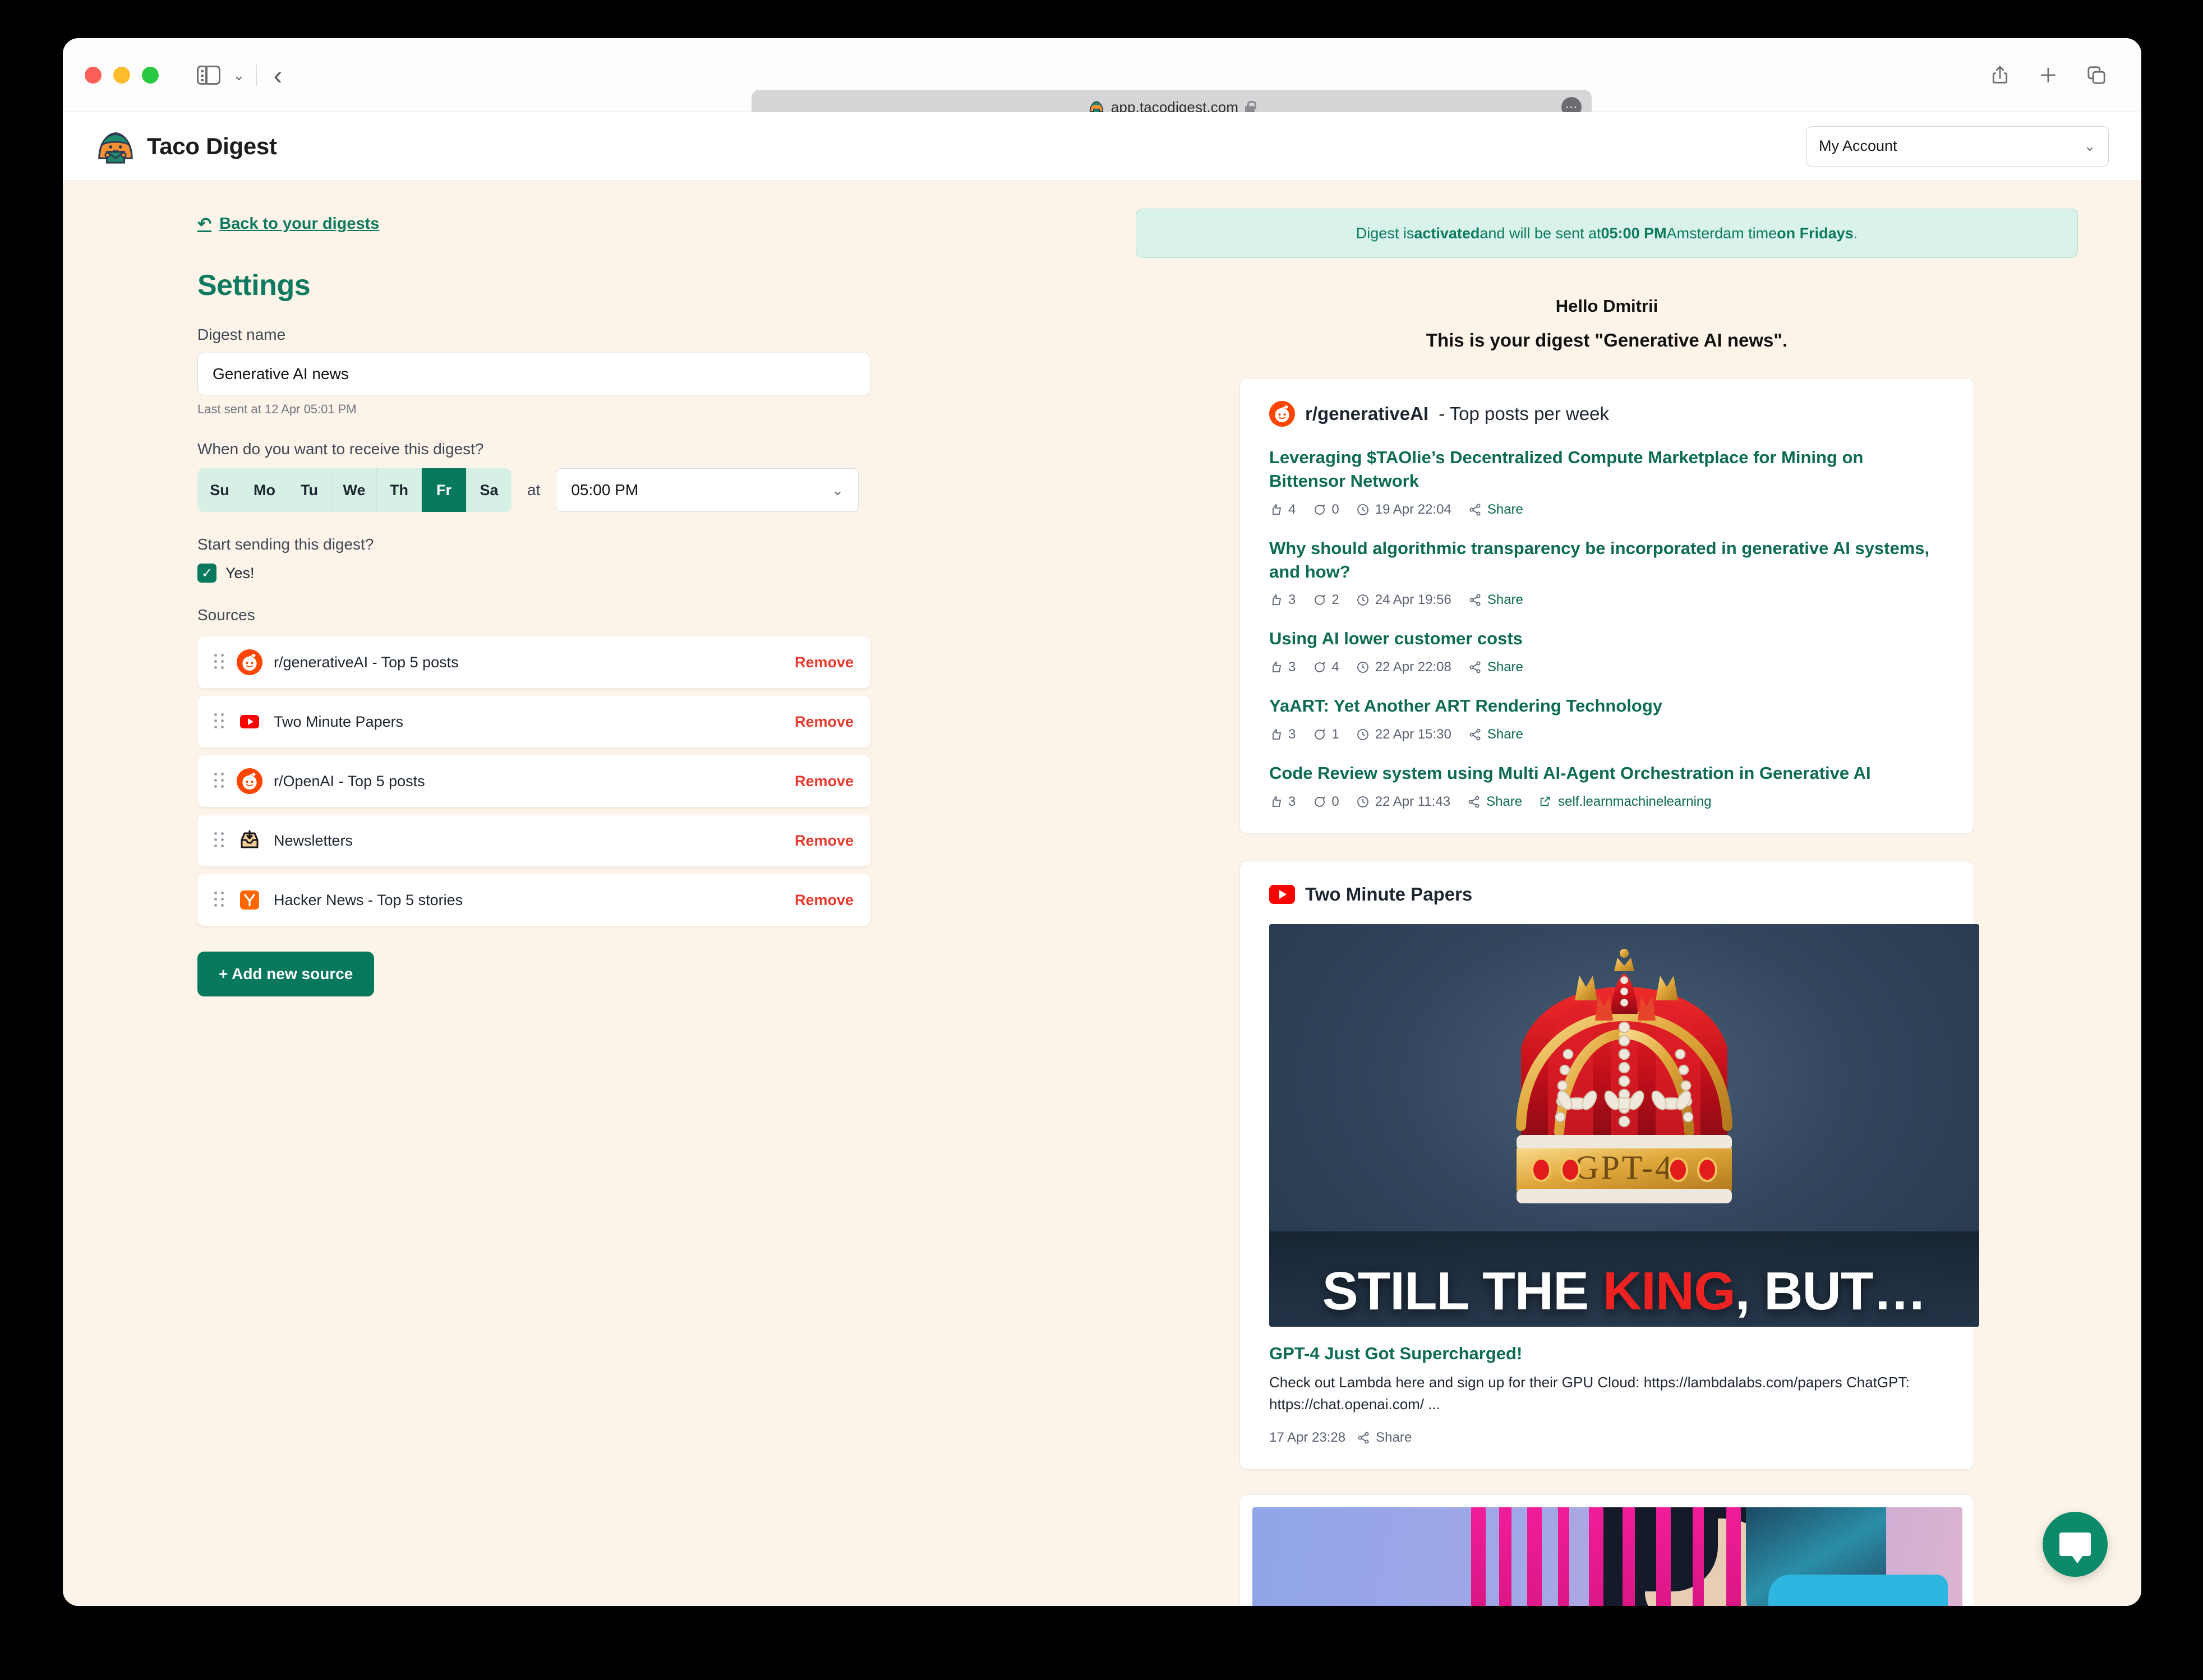 Image resolution: width=2203 pixels, height=1680 pixels. I want to click on sidebar-toggle-button: ⌄, so click(221, 75).